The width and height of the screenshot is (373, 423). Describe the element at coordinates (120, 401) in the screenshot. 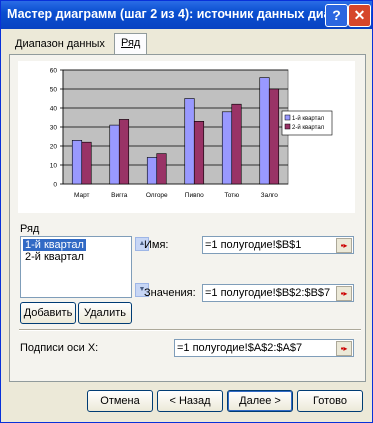

I see `cancel-button: Отмена` at that location.